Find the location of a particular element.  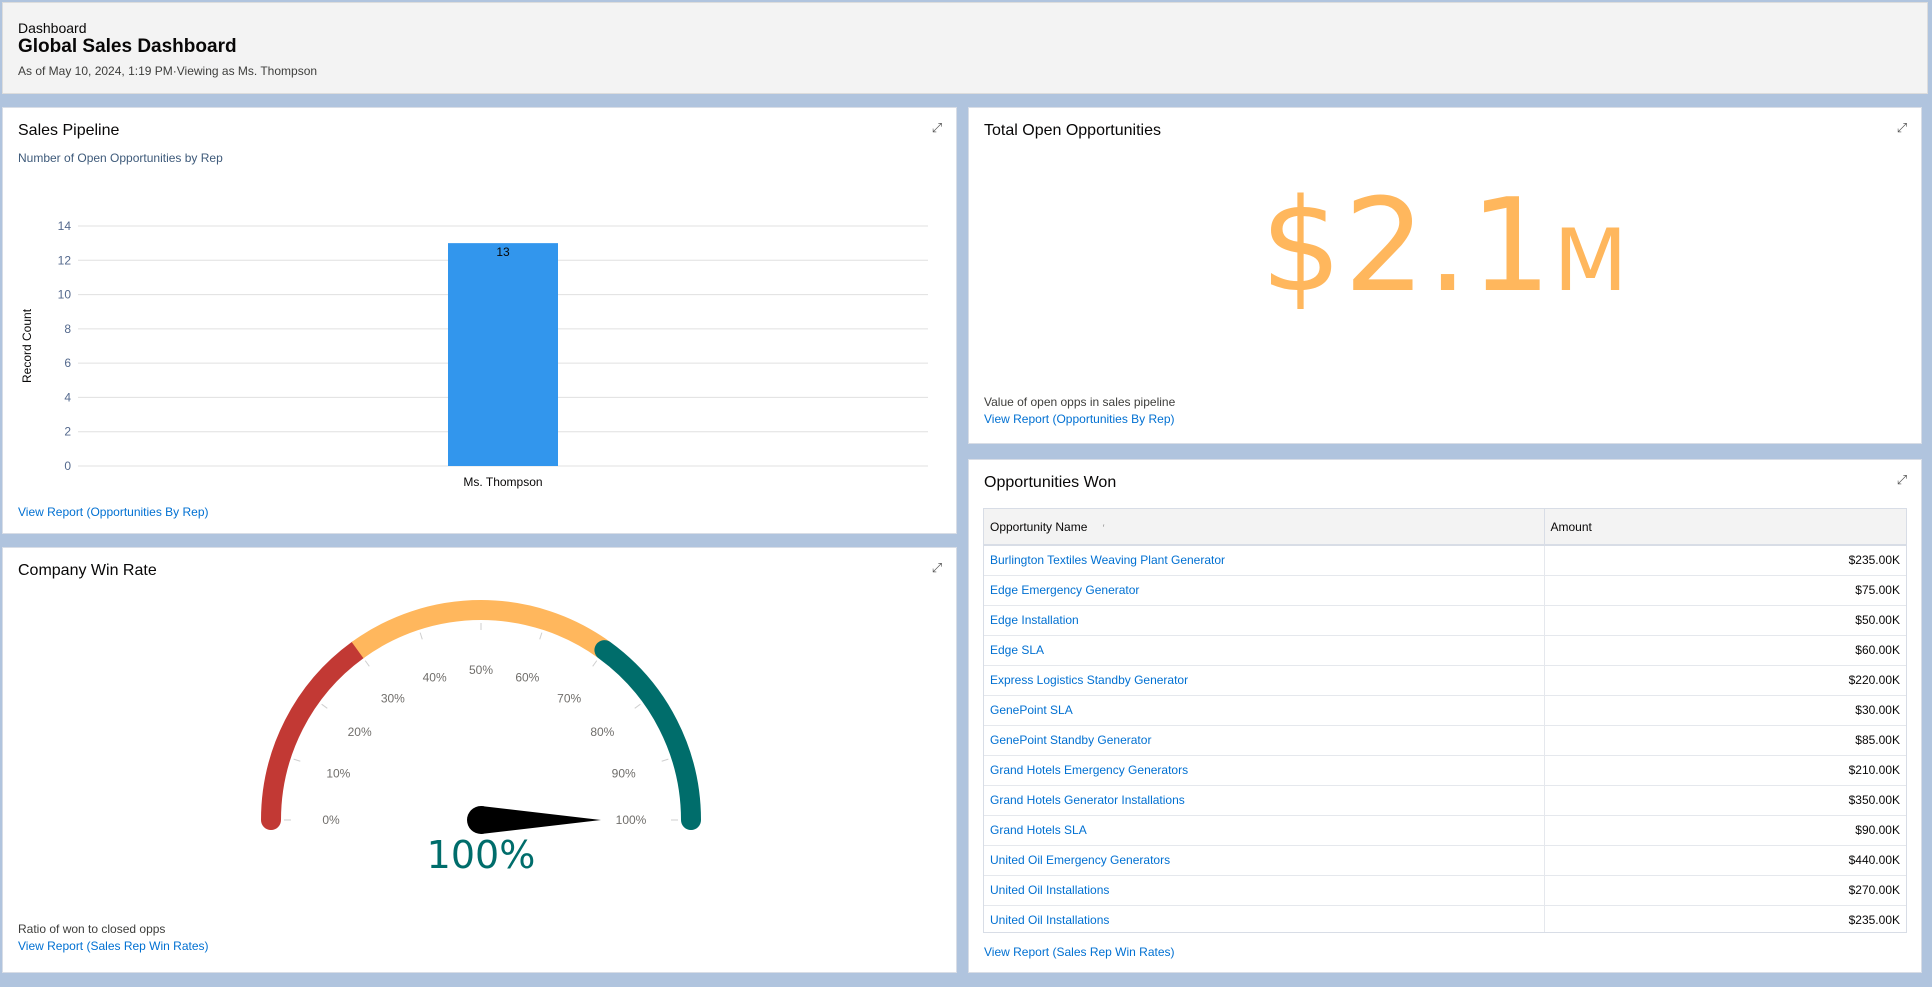

gauge-tick-label: 0% is located at coordinates (331, 820).